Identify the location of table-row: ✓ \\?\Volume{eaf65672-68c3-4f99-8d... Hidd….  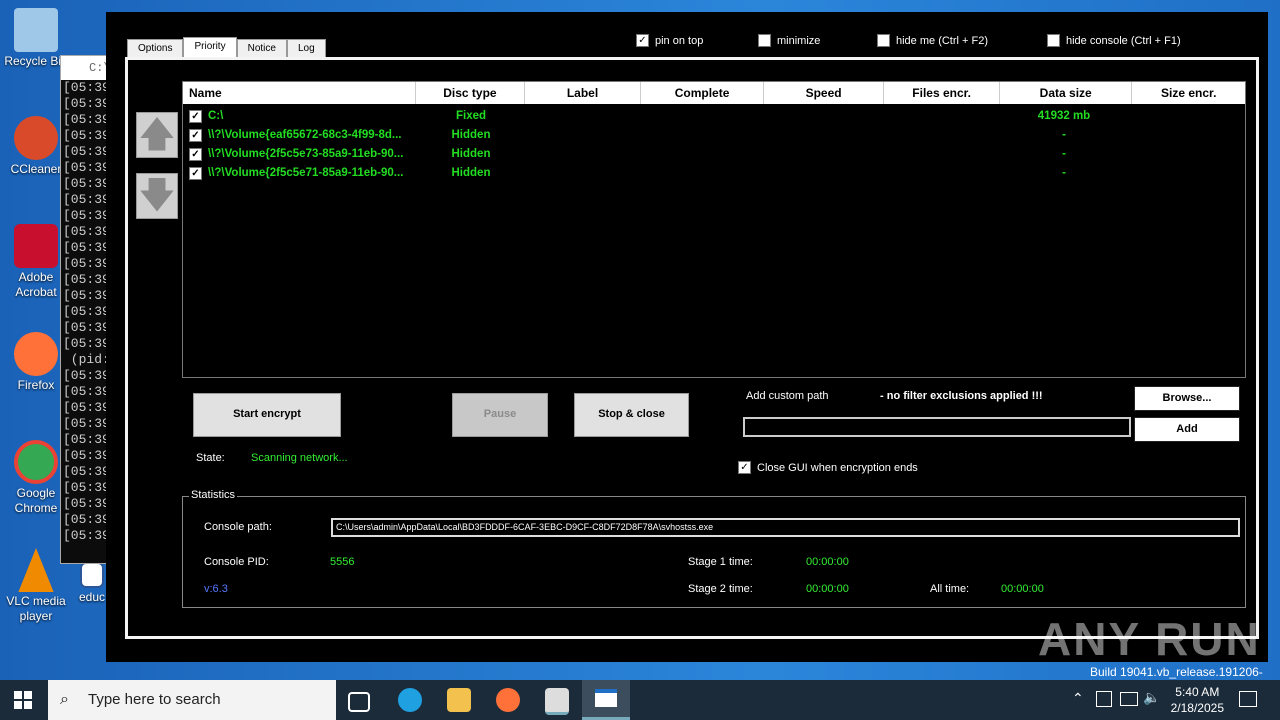
(714, 135).